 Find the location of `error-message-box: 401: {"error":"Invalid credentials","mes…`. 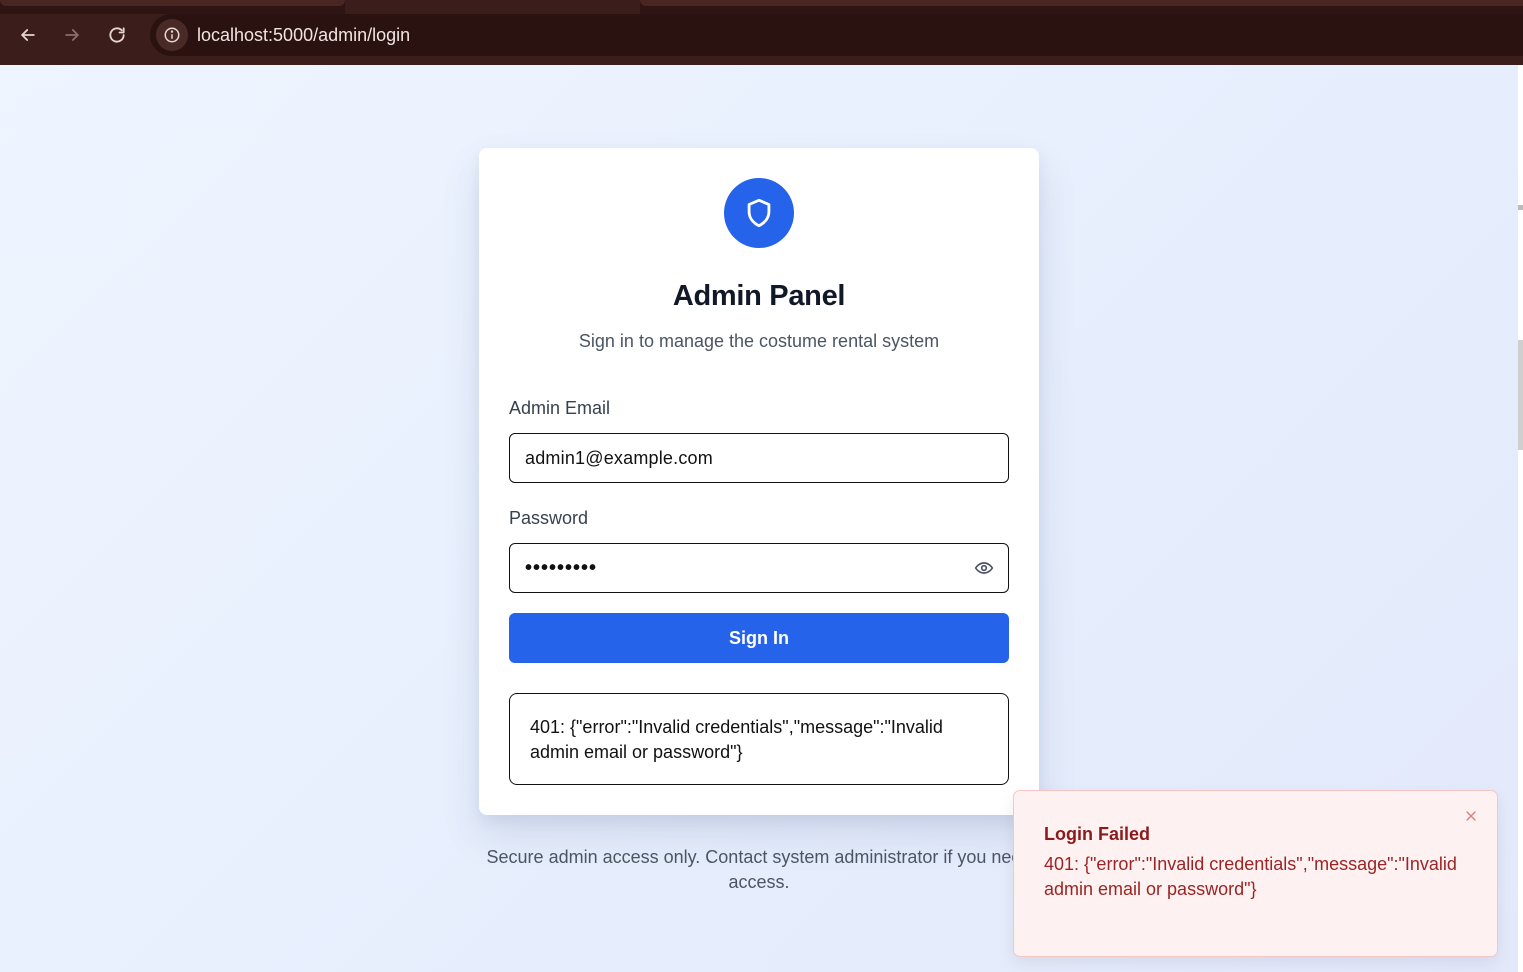

error-message-box: 401: {"error":"Invalid credentials","mes… is located at coordinates (759, 739).